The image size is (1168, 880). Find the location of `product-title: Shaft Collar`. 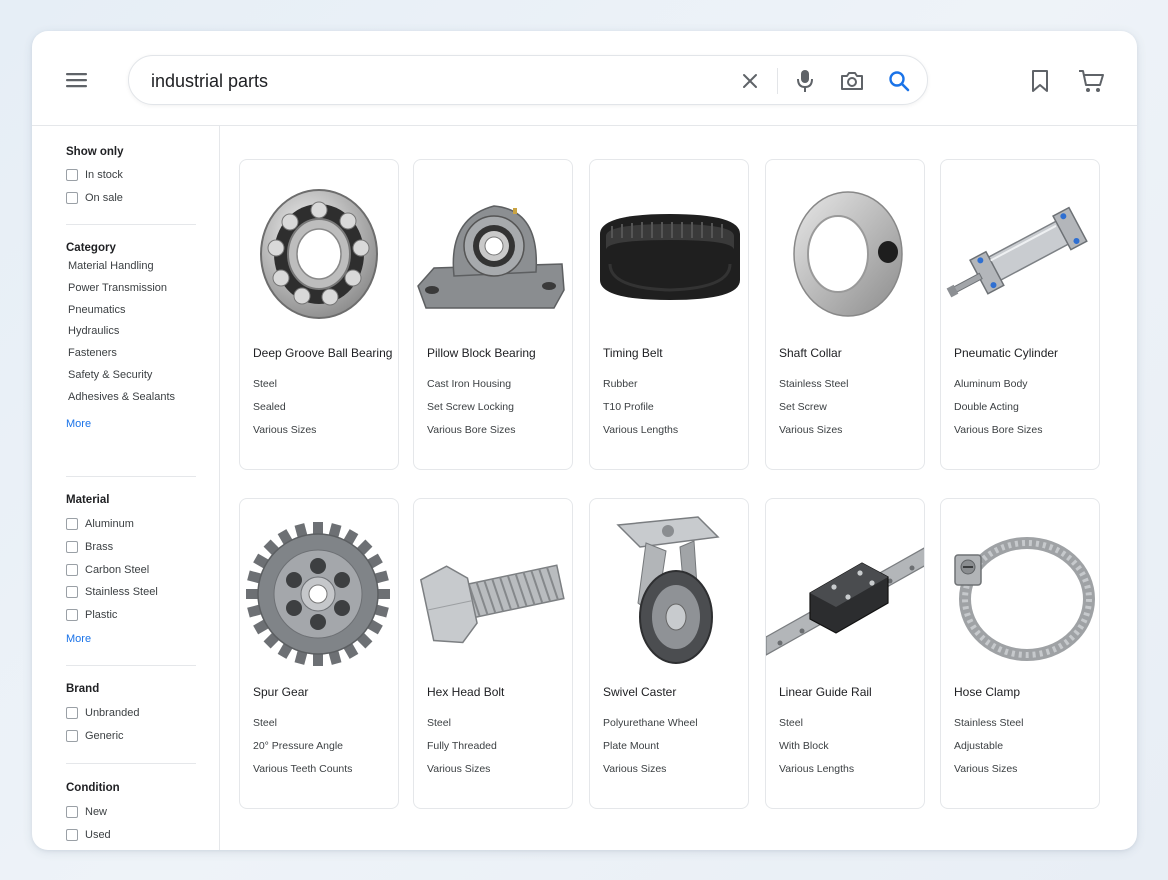

product-title: Shaft Collar is located at coordinates (851, 353).